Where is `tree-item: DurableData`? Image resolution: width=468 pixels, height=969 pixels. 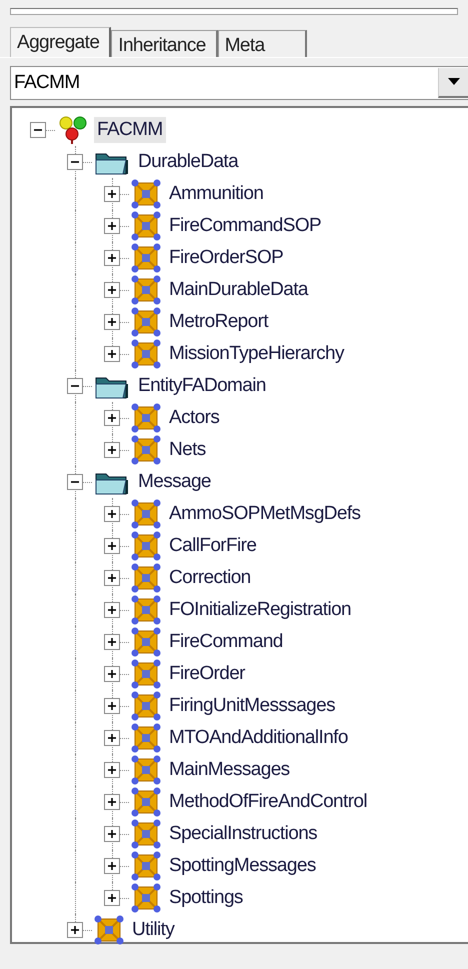 tree-item: DurableData is located at coordinates (188, 162).